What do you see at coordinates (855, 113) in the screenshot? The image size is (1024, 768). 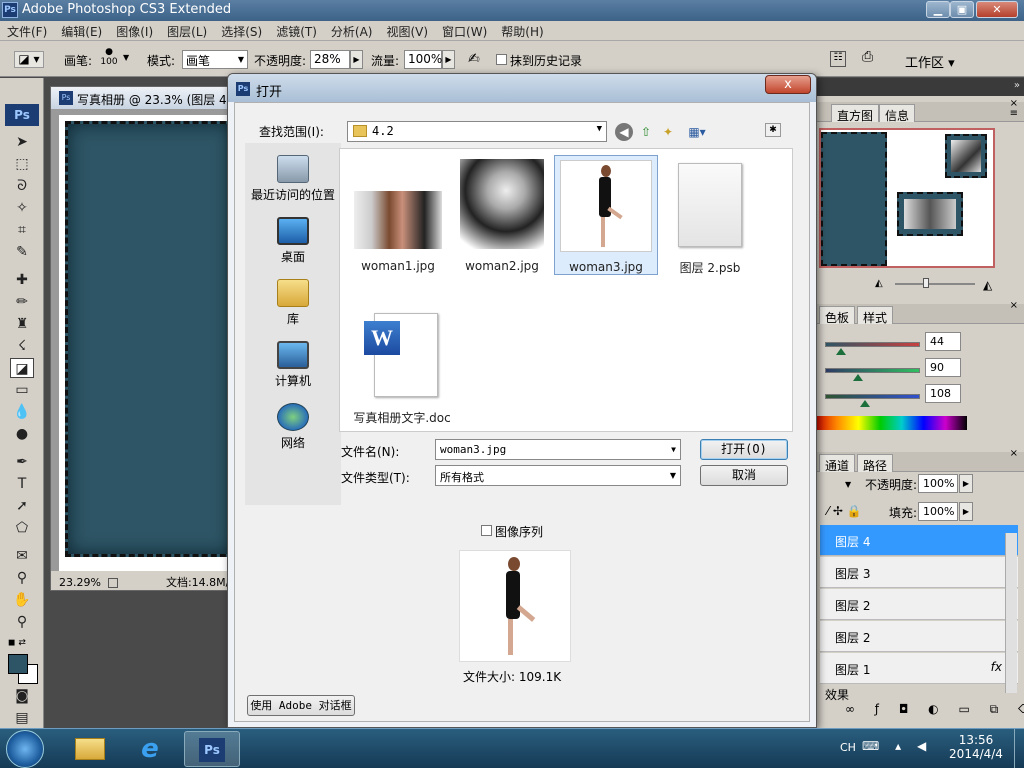 I see `tab-histogram: 直方图` at bounding box center [855, 113].